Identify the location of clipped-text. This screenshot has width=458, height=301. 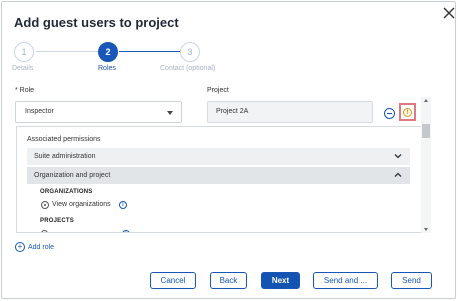
(82, 232).